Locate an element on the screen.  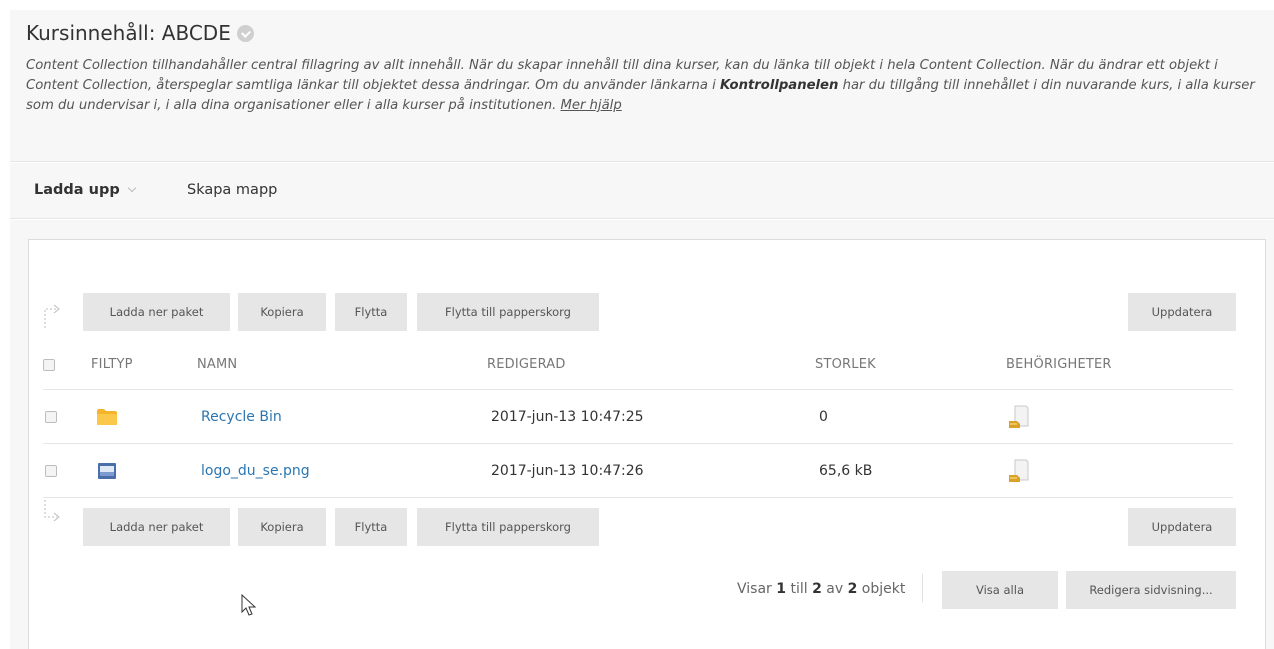
download-package-button-bottom: Ladda ner paket is located at coordinates (156, 527).